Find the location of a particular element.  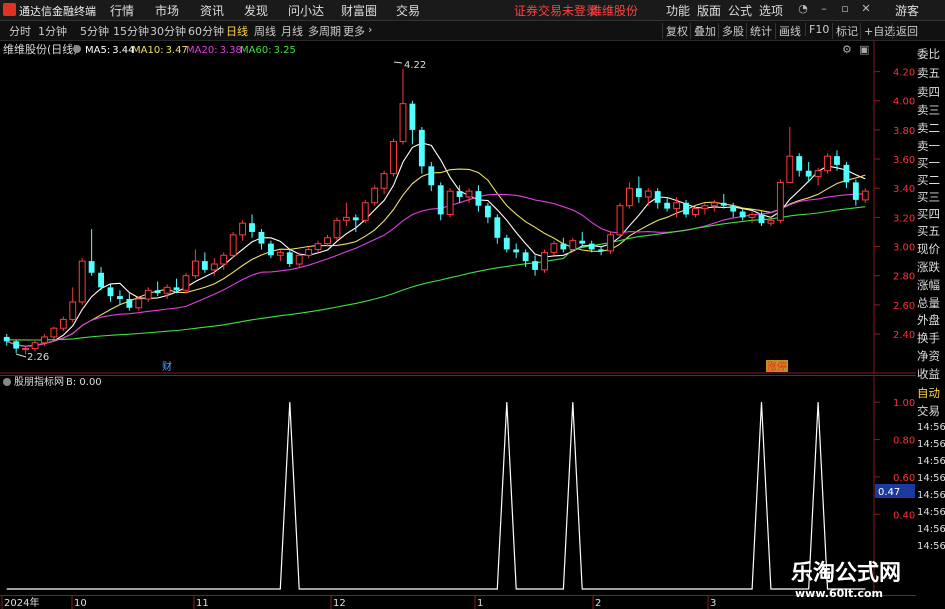

side-earnings: 收益 is located at coordinates (931, 374).